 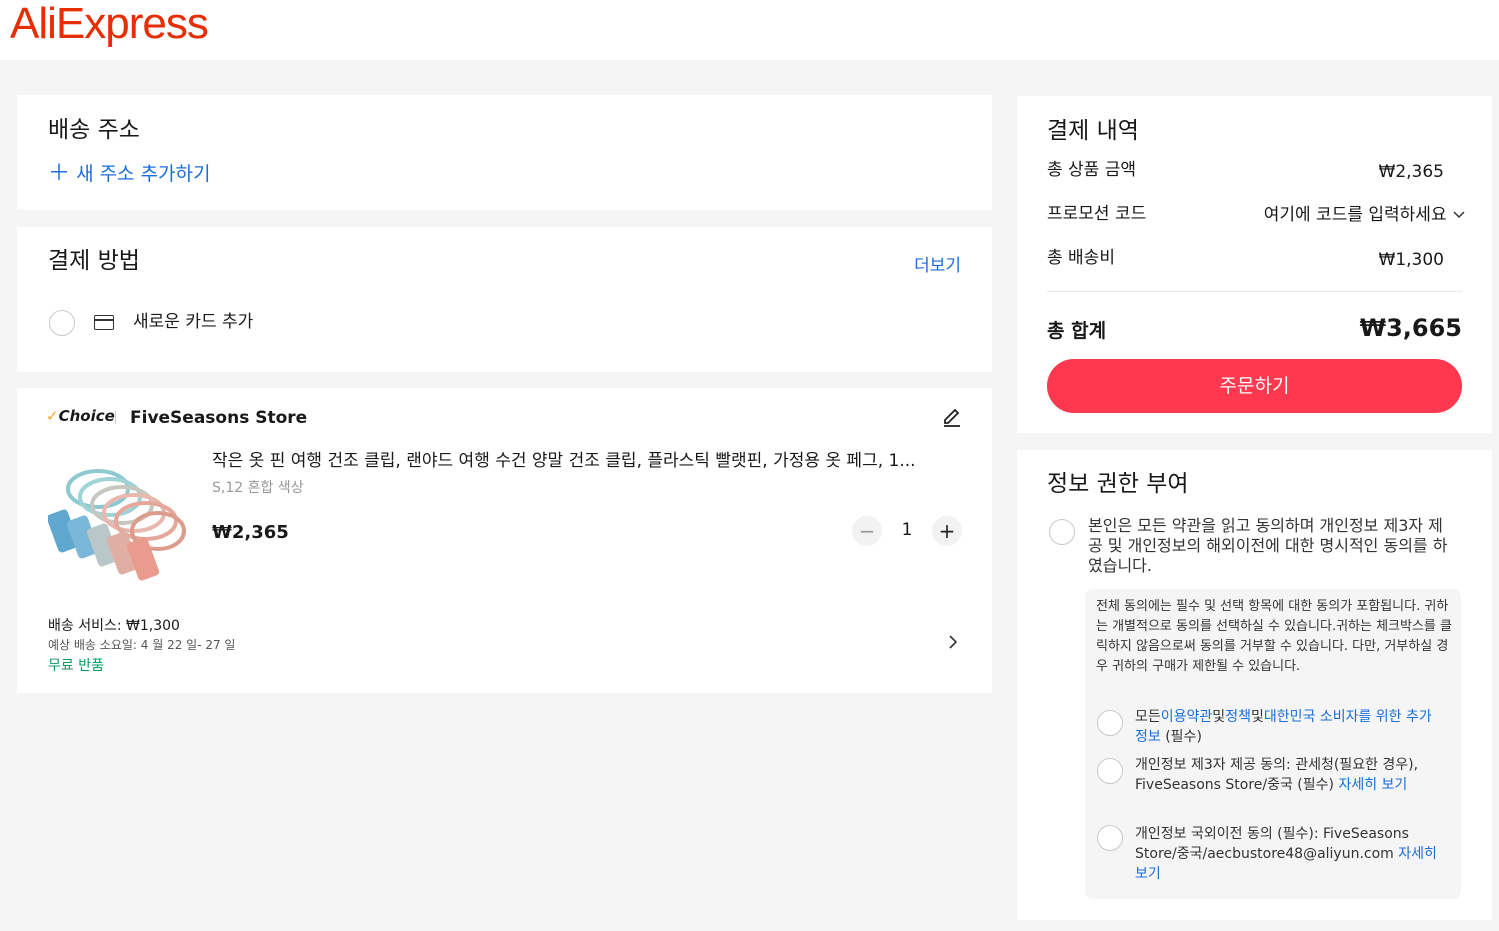 What do you see at coordinates (937, 263) in the screenshot?
I see `payment-more-link: 더보기` at bounding box center [937, 263].